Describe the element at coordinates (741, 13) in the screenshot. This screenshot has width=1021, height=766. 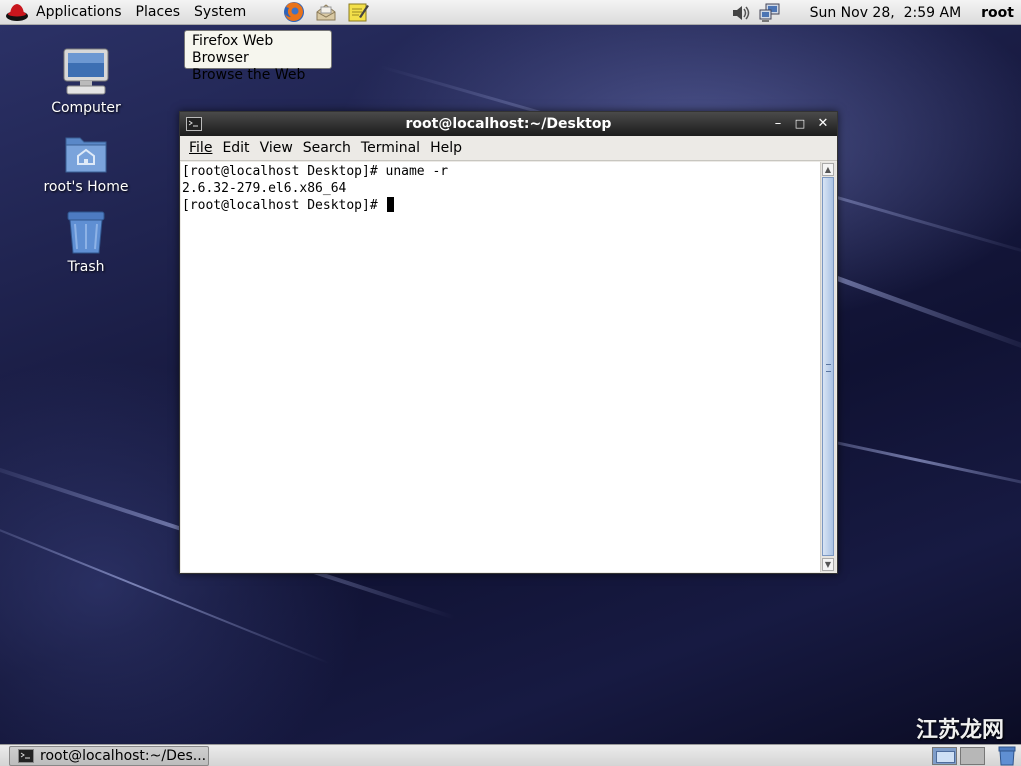
I see `volume-icon` at that location.